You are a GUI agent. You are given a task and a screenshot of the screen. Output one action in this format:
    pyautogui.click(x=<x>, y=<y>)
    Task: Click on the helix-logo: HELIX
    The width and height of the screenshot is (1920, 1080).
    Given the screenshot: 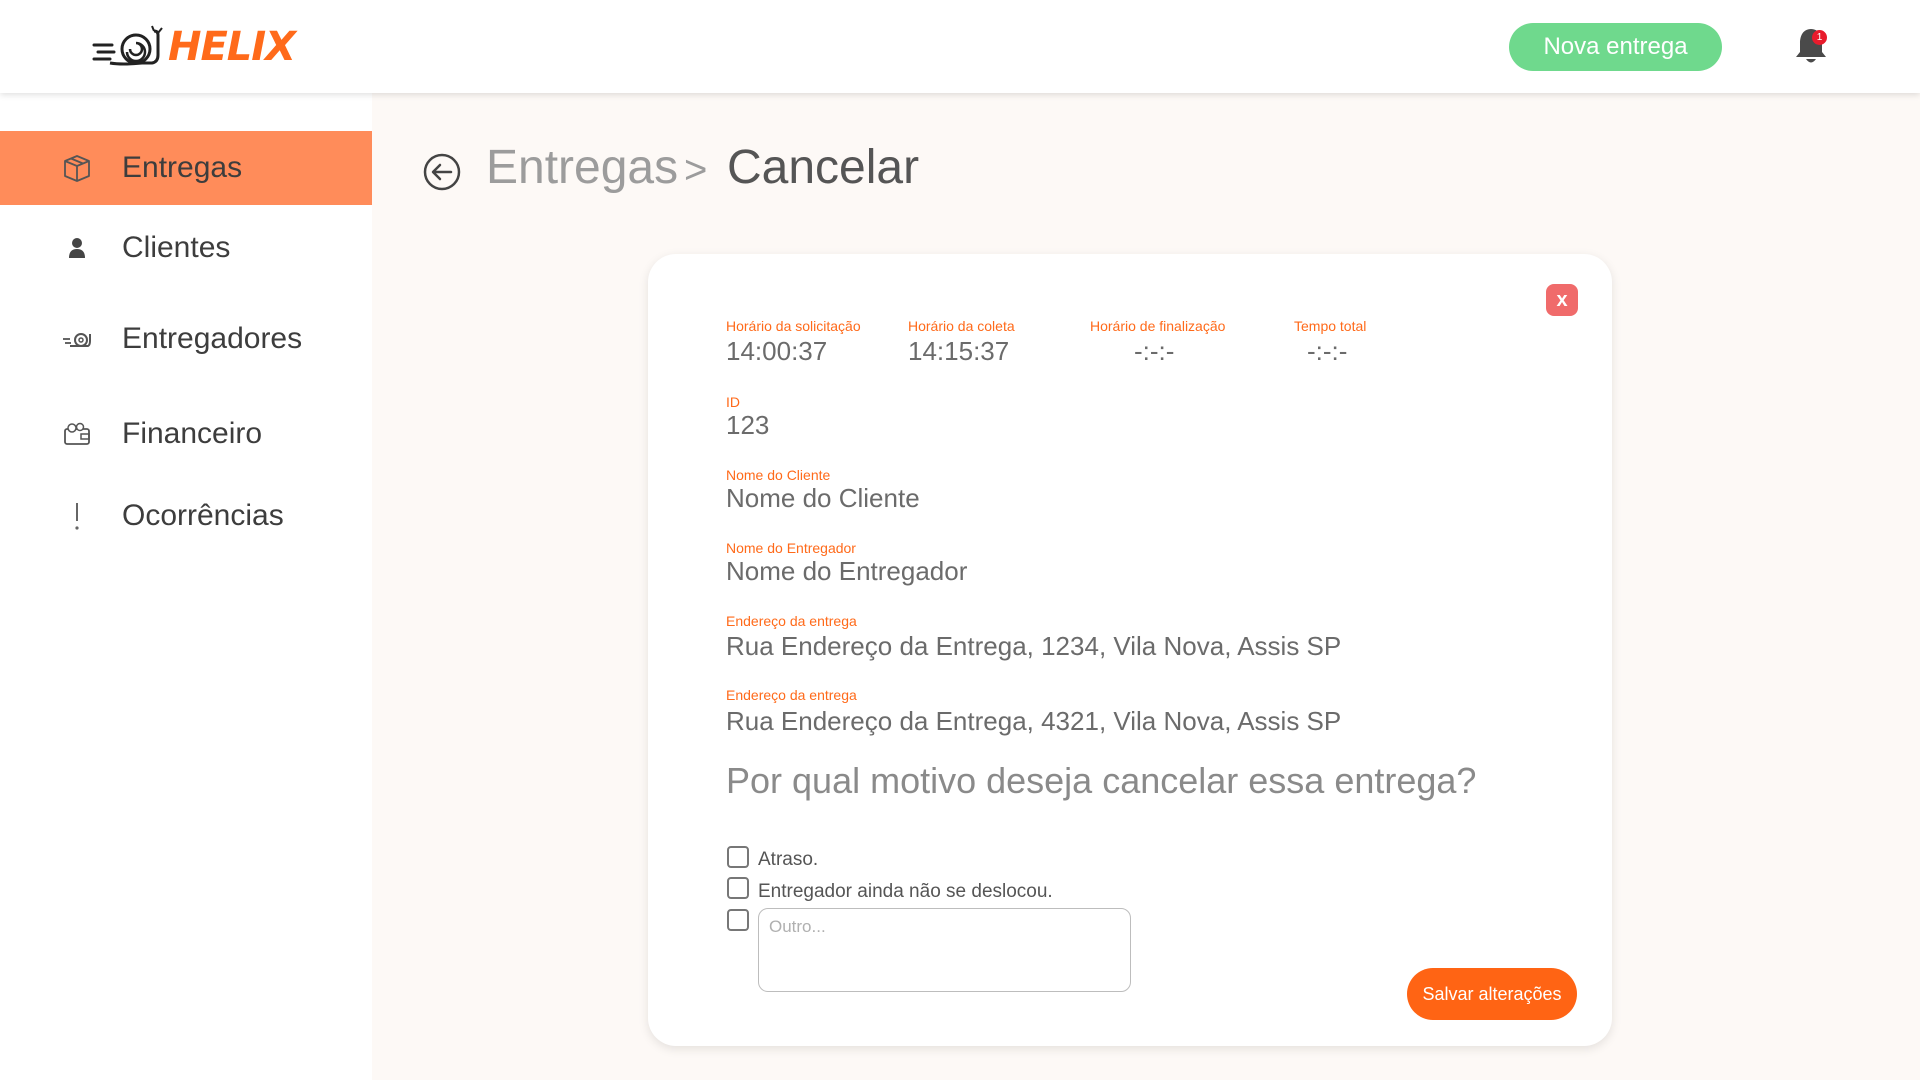 What is the action you would take?
    pyautogui.click(x=194, y=47)
    